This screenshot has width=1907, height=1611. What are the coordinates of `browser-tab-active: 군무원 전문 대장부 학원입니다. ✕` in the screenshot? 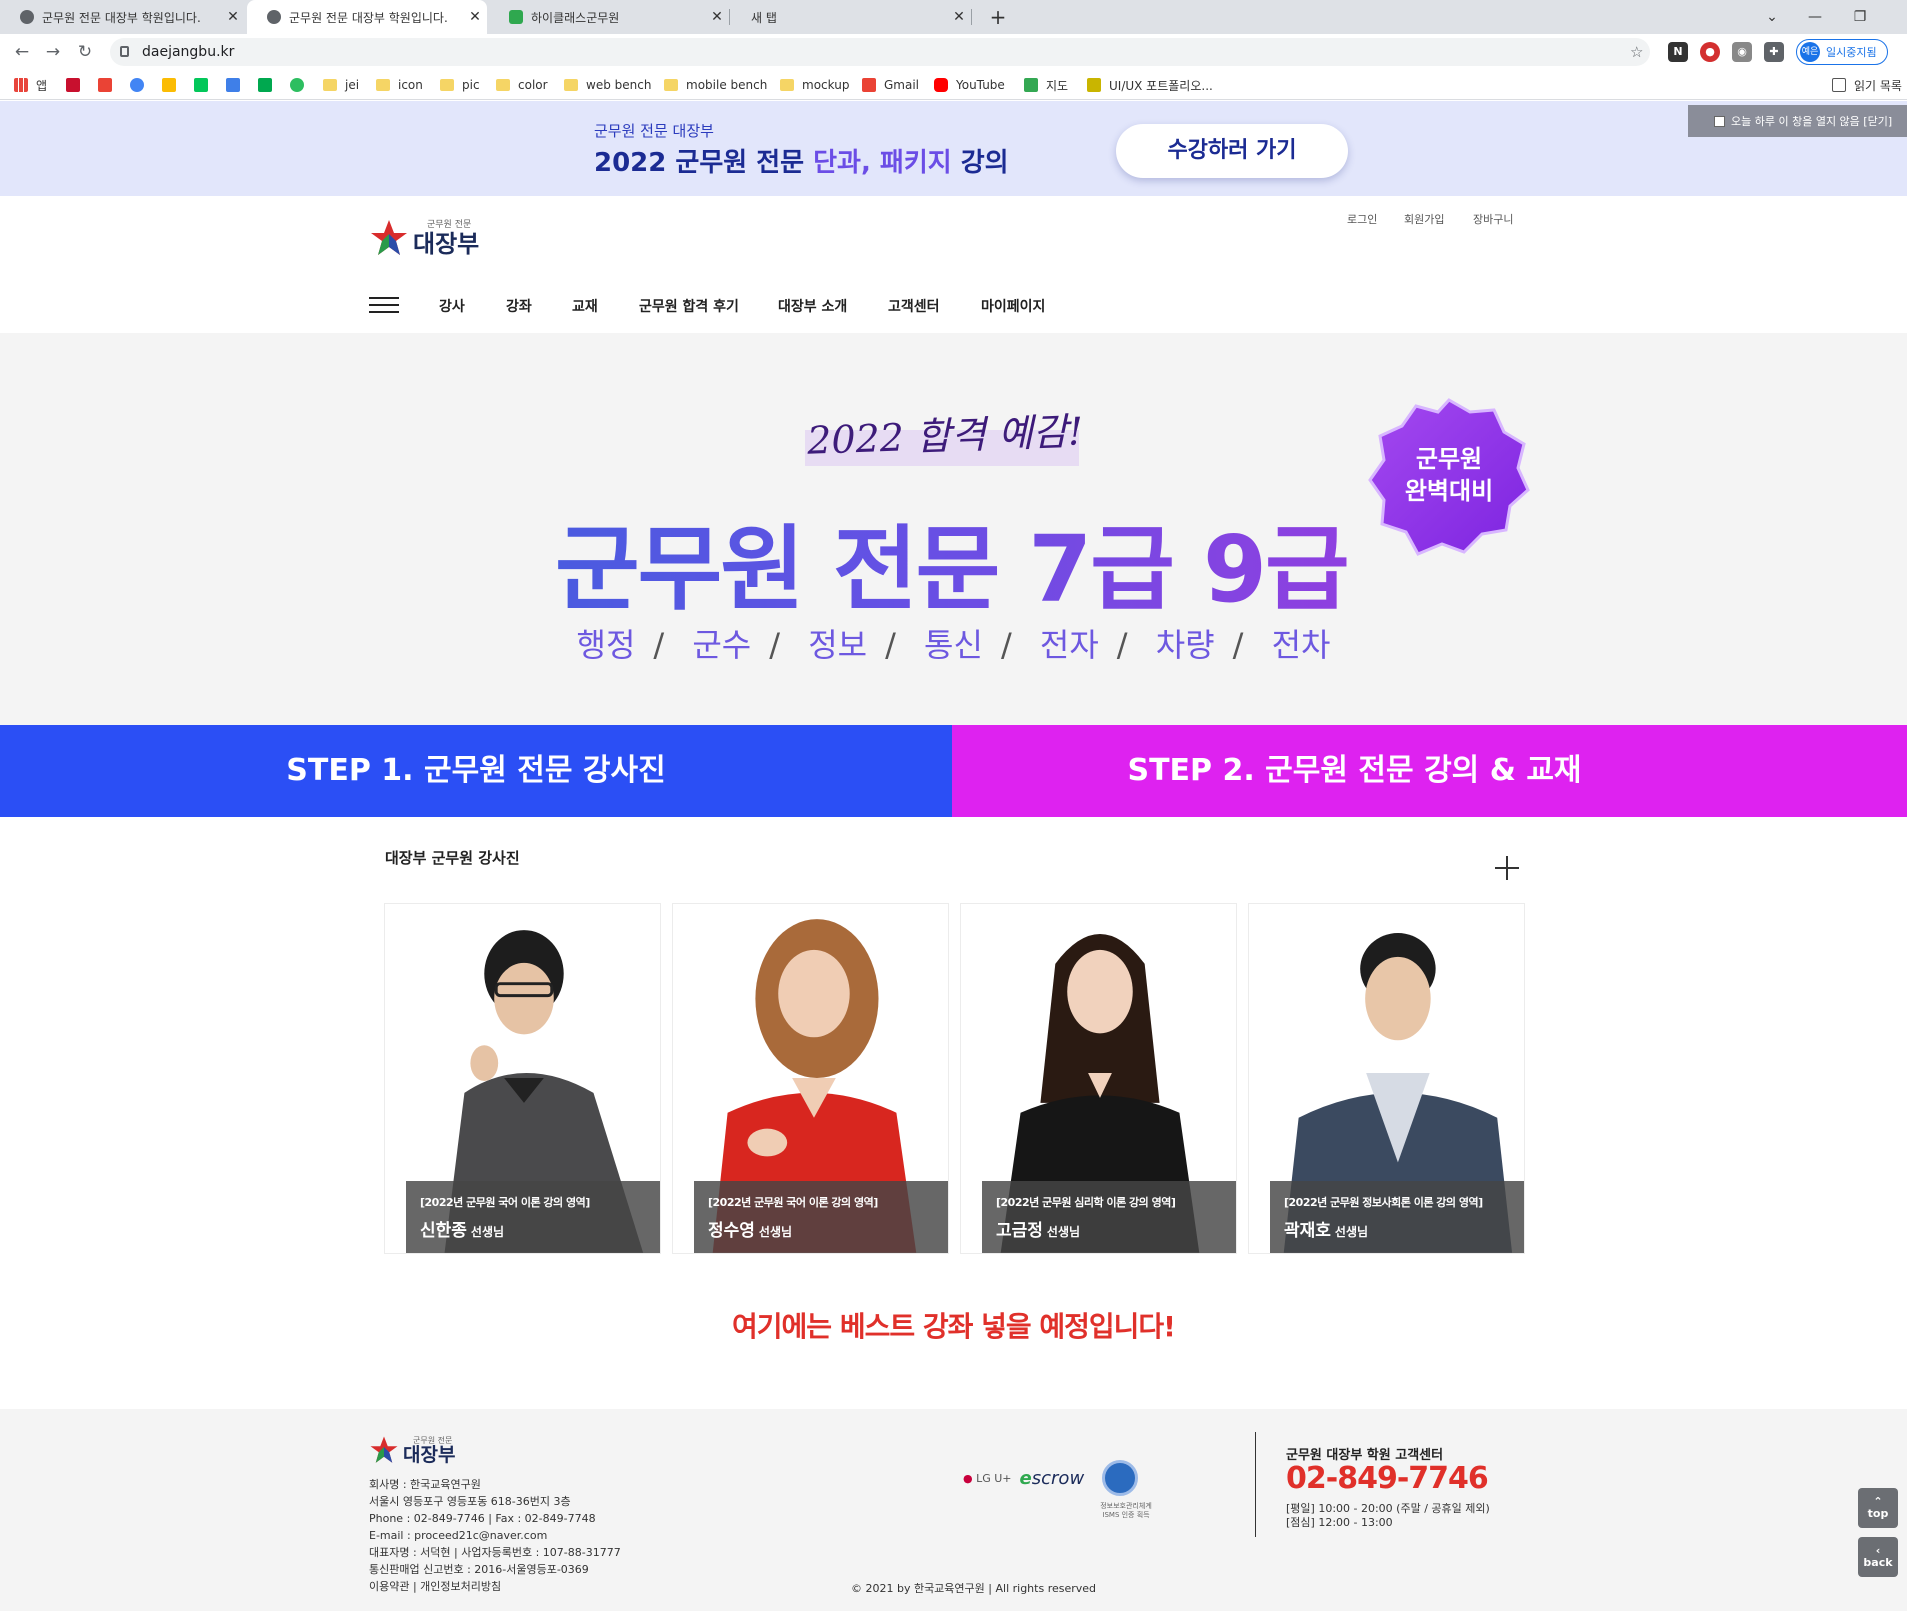 It's located at (367, 17).